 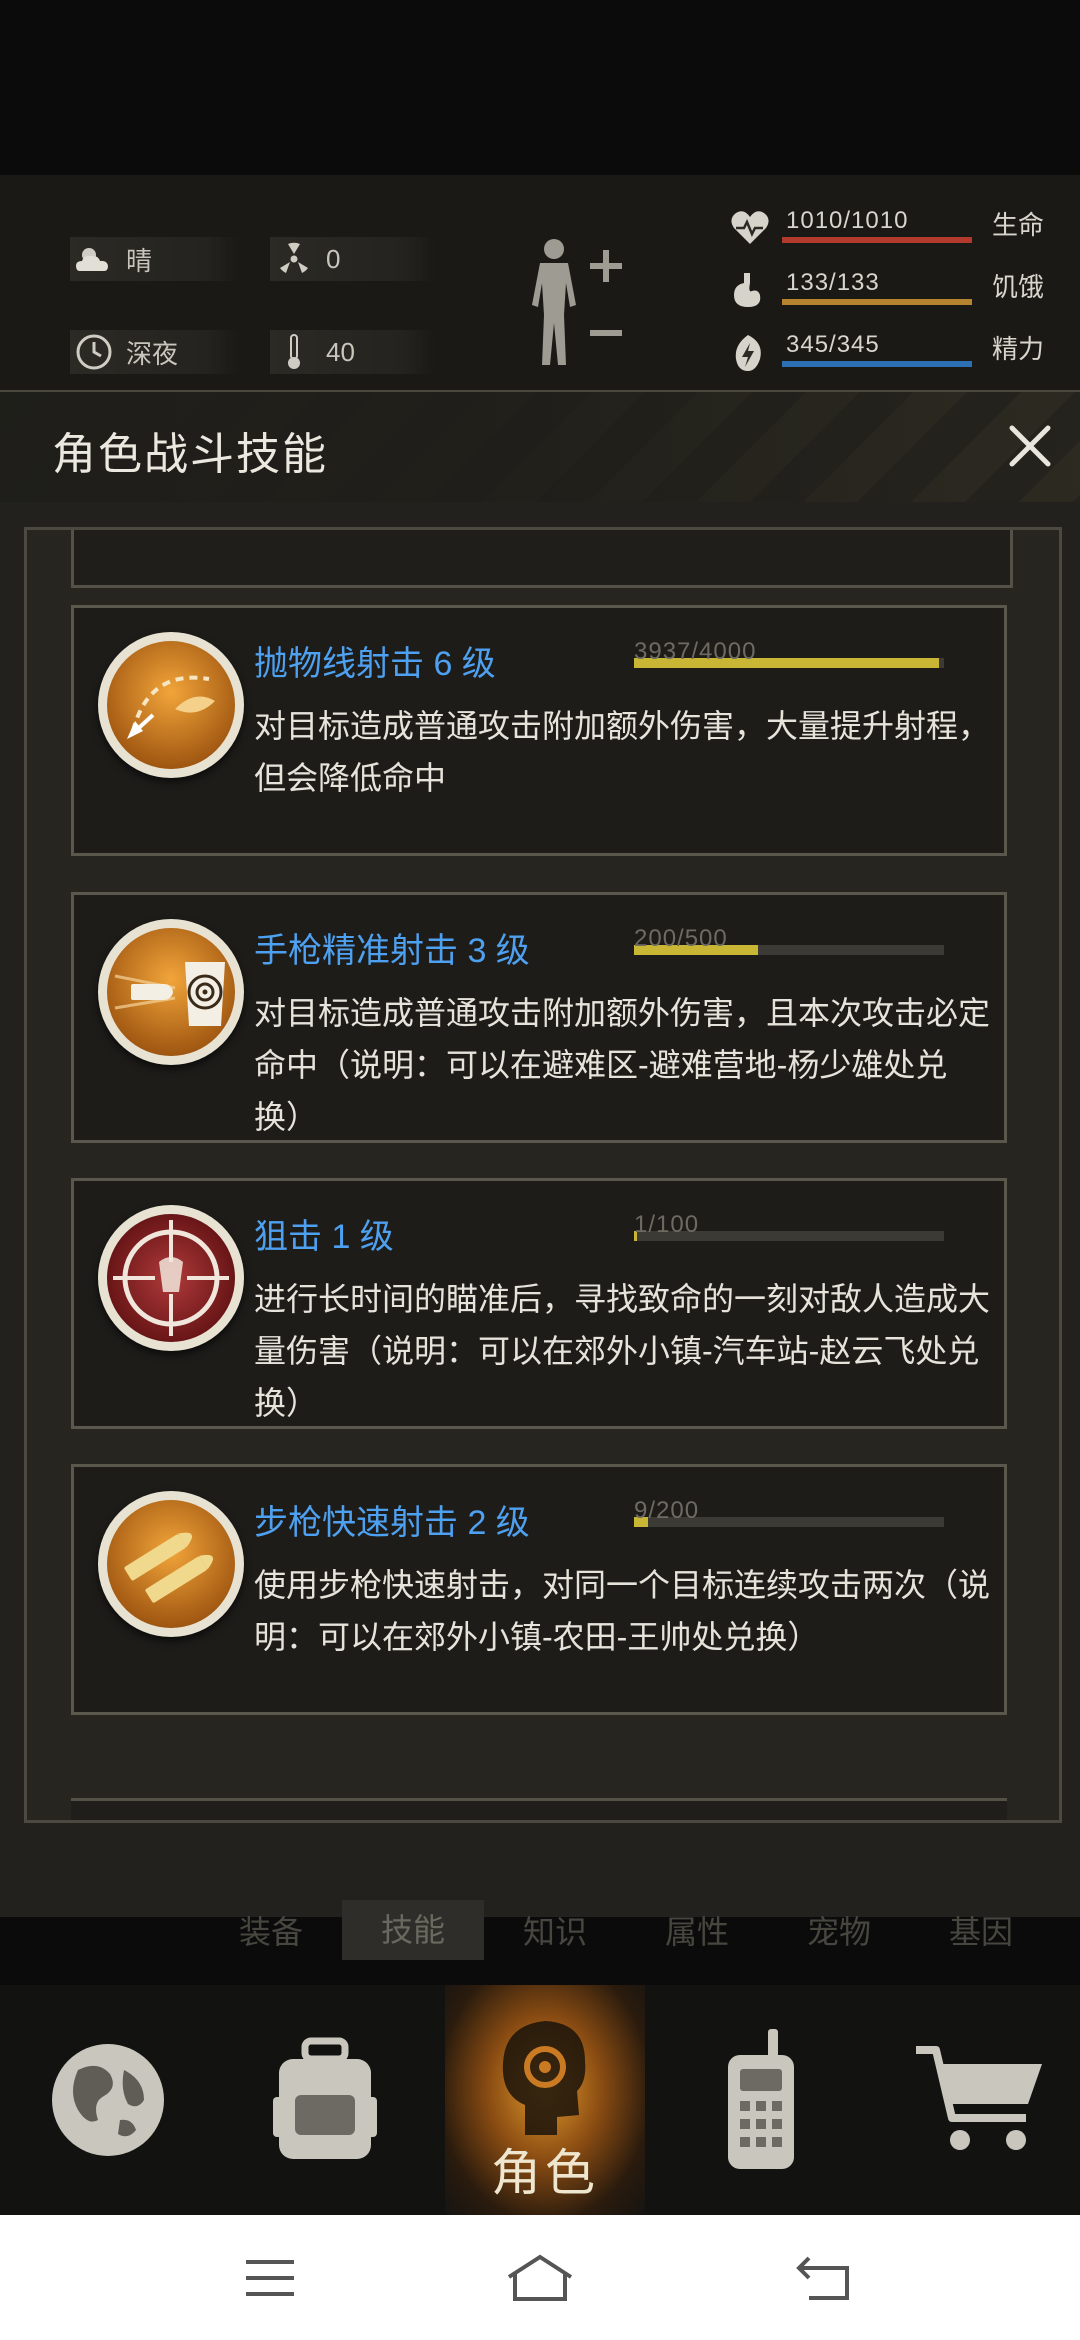 I want to click on time-indicator: 深夜, so click(x=155, y=352).